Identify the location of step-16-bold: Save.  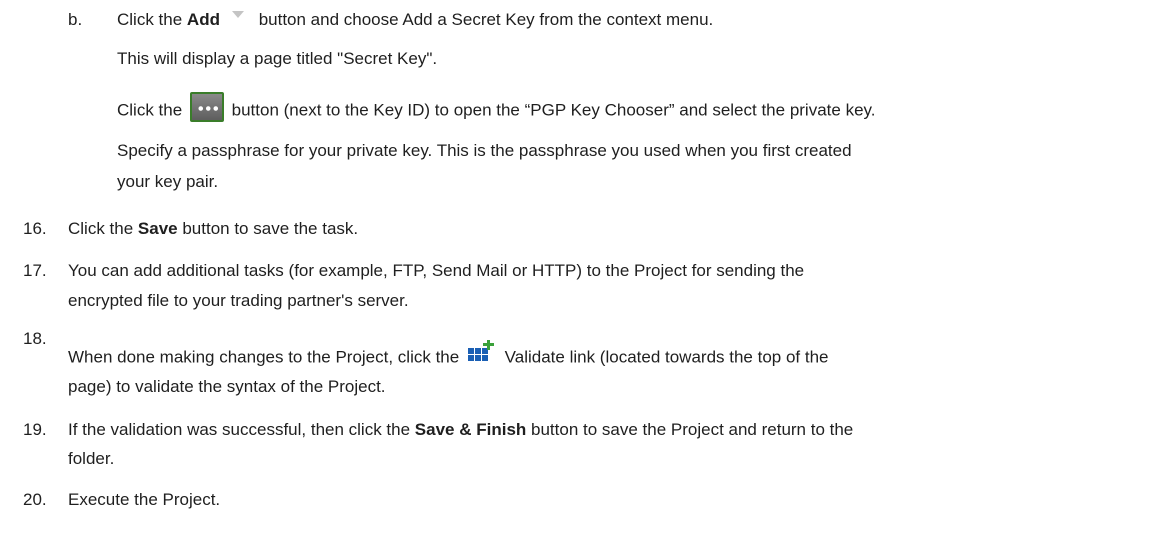
(157, 228).